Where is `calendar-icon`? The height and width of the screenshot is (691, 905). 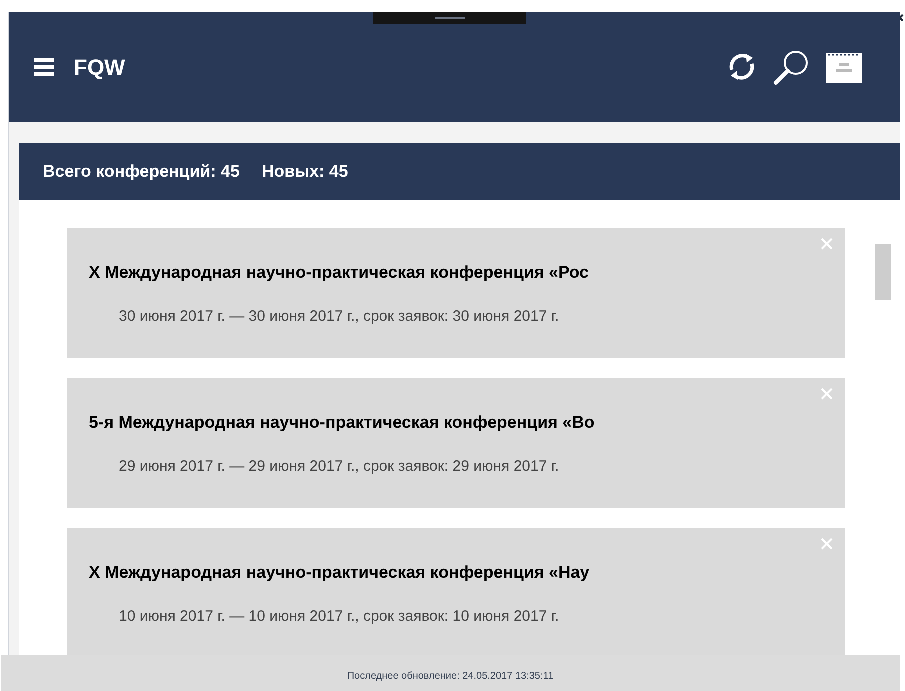
calendar-icon is located at coordinates (844, 67).